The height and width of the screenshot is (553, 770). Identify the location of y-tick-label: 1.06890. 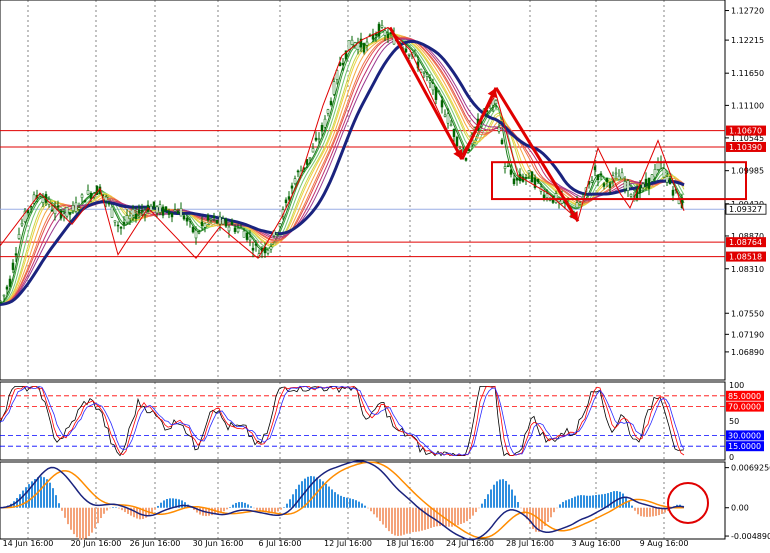
(747, 352).